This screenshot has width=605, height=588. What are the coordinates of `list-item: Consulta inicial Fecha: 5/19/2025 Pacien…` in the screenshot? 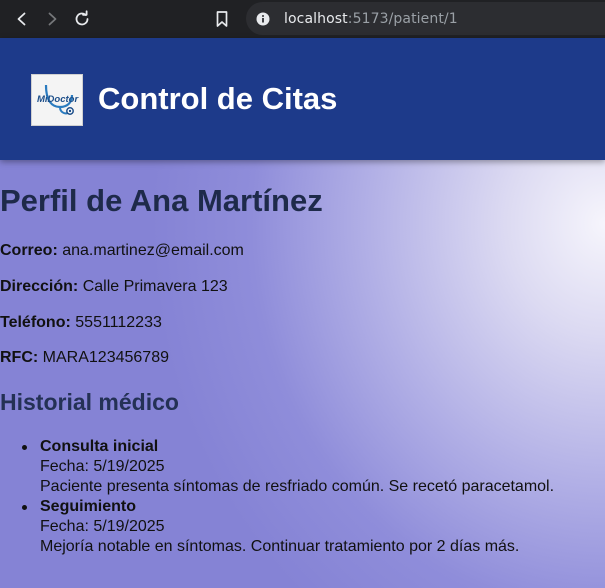 It's located at (311, 467).